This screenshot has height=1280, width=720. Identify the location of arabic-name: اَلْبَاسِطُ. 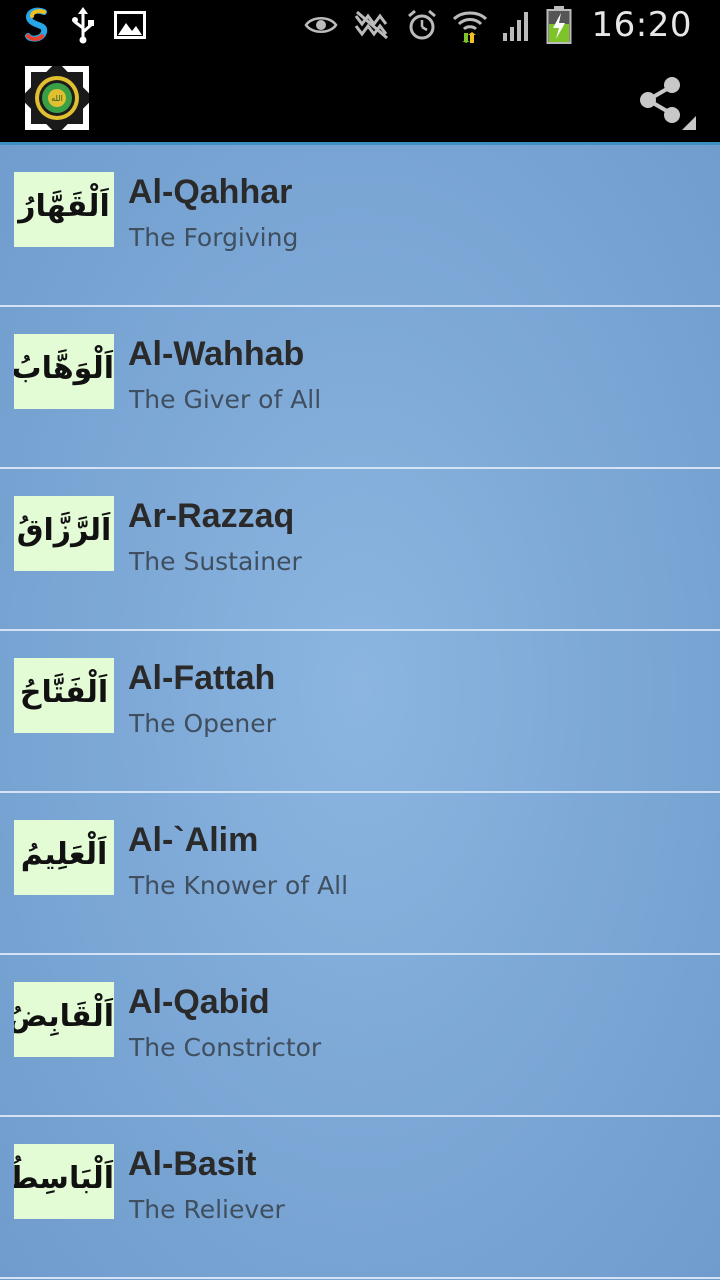
(64, 1178).